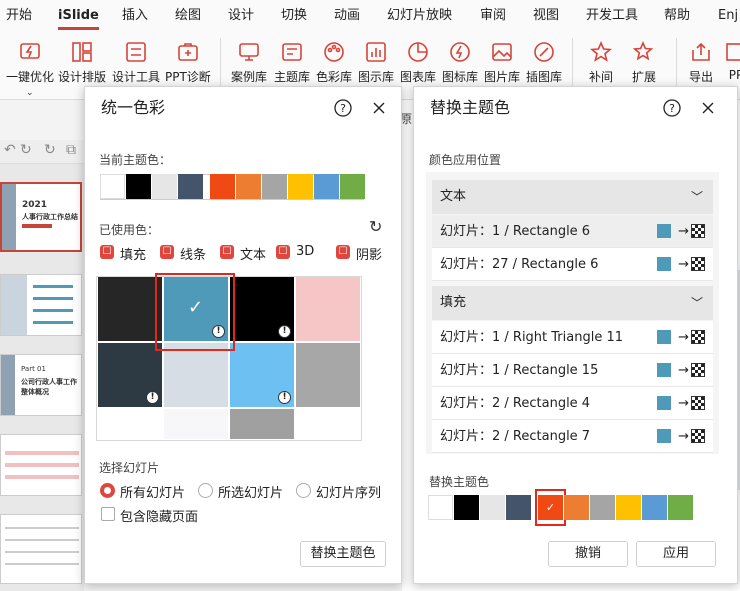 The width and height of the screenshot is (740, 591). Describe the element at coordinates (572, 337) in the screenshot. I see `list-item: 幻灯片：1 / Right Triangle 11 →` at that location.